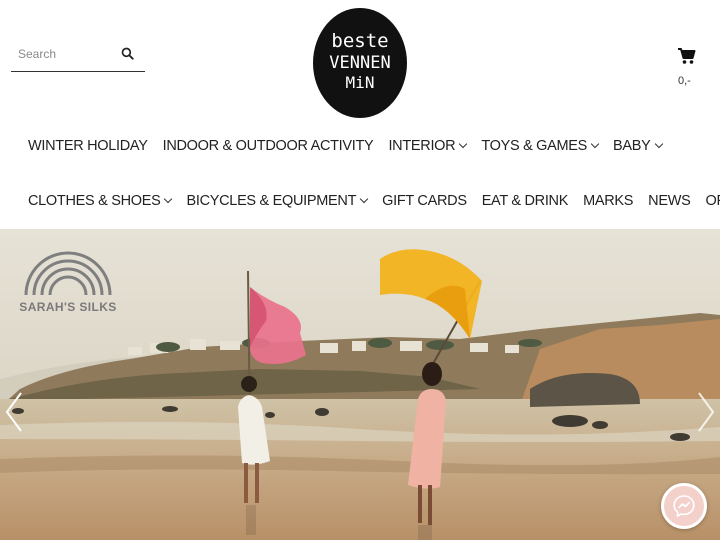 The image size is (720, 540). Describe the element at coordinates (422, 146) in the screenshot. I see `nav-item-label: INTERIOR` at that location.